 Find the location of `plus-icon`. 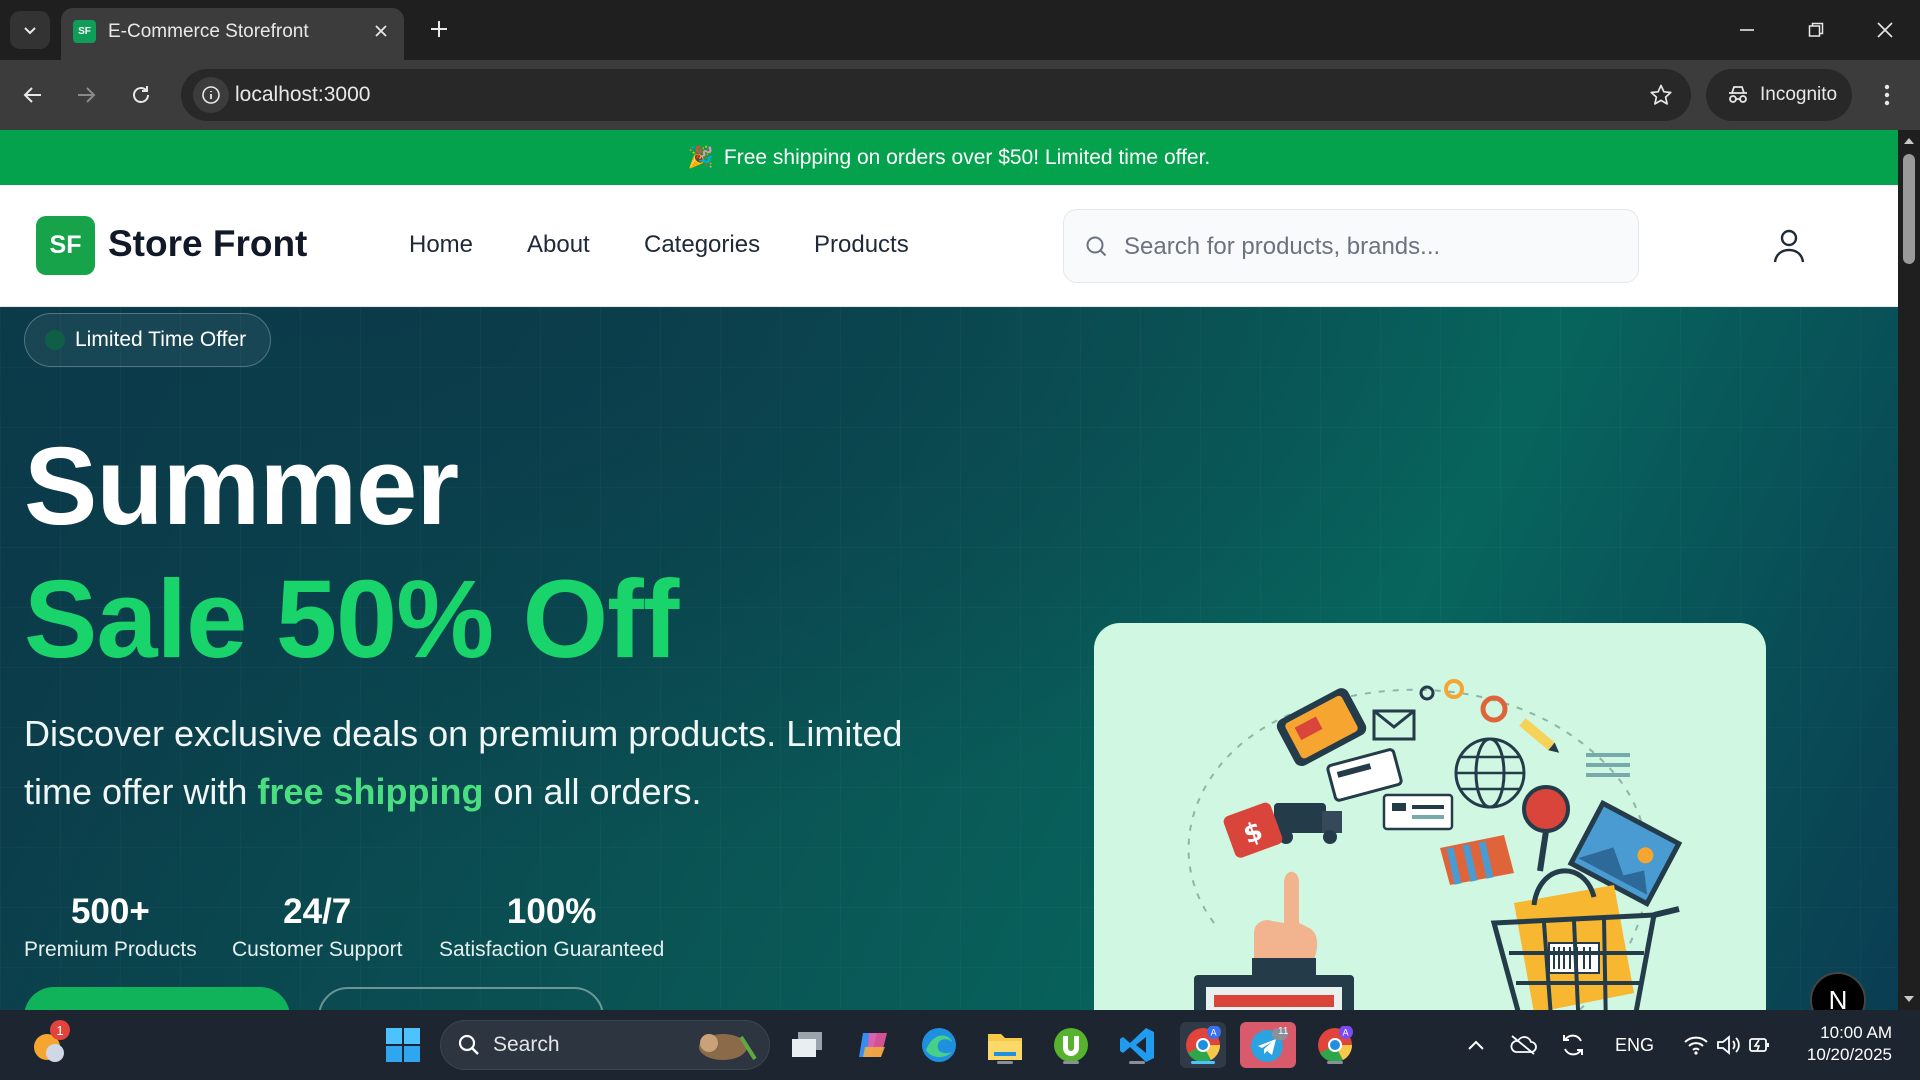

plus-icon is located at coordinates (439, 29).